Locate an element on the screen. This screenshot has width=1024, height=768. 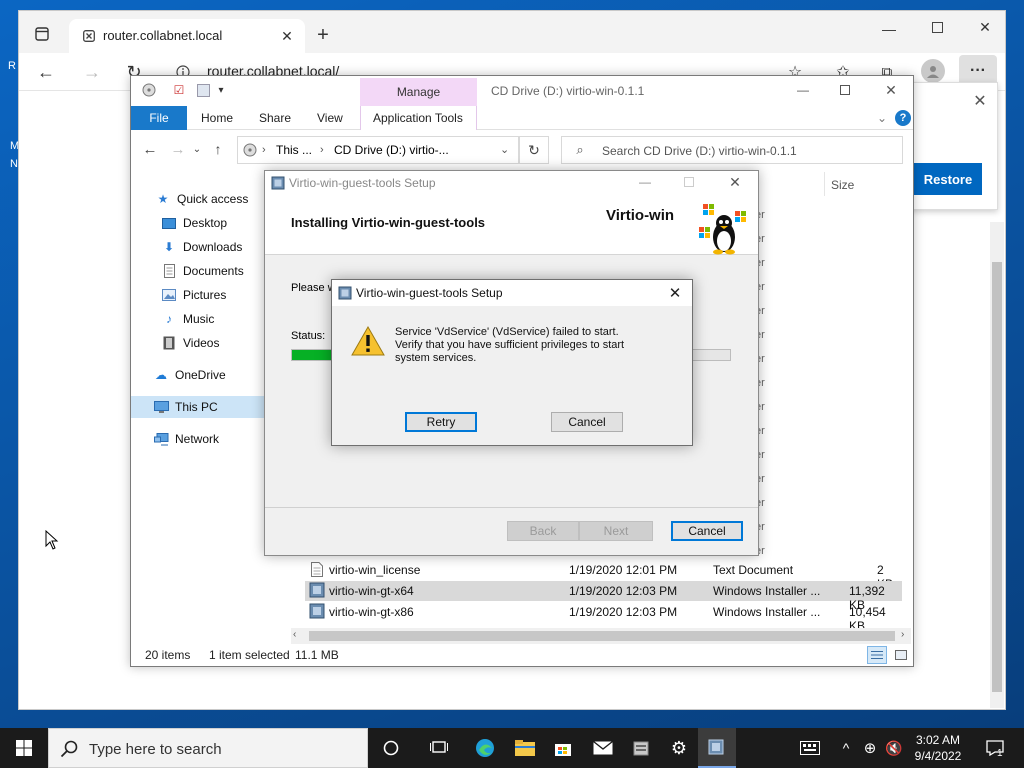
hscroll-thumb is located at coordinates (602, 636).